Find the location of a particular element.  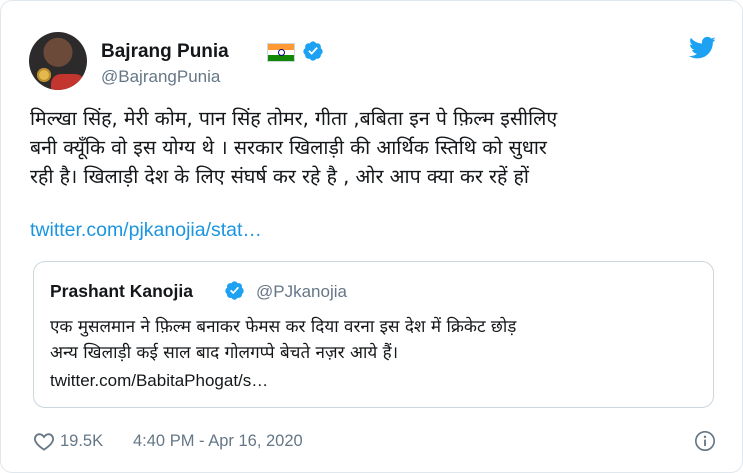

like-count: 19.5K is located at coordinates (81, 441).